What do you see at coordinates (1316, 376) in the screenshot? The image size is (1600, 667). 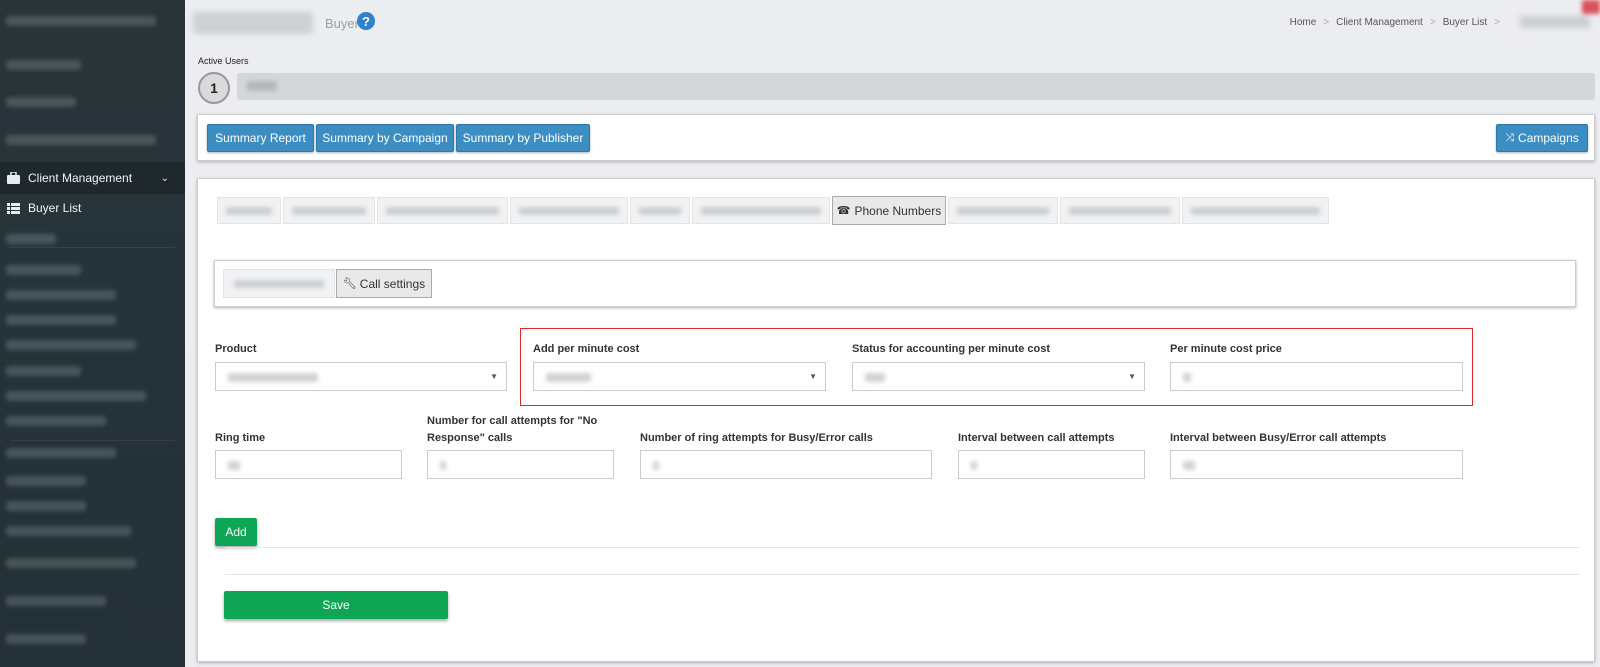 I see `per-minute-cost-price-input` at bounding box center [1316, 376].